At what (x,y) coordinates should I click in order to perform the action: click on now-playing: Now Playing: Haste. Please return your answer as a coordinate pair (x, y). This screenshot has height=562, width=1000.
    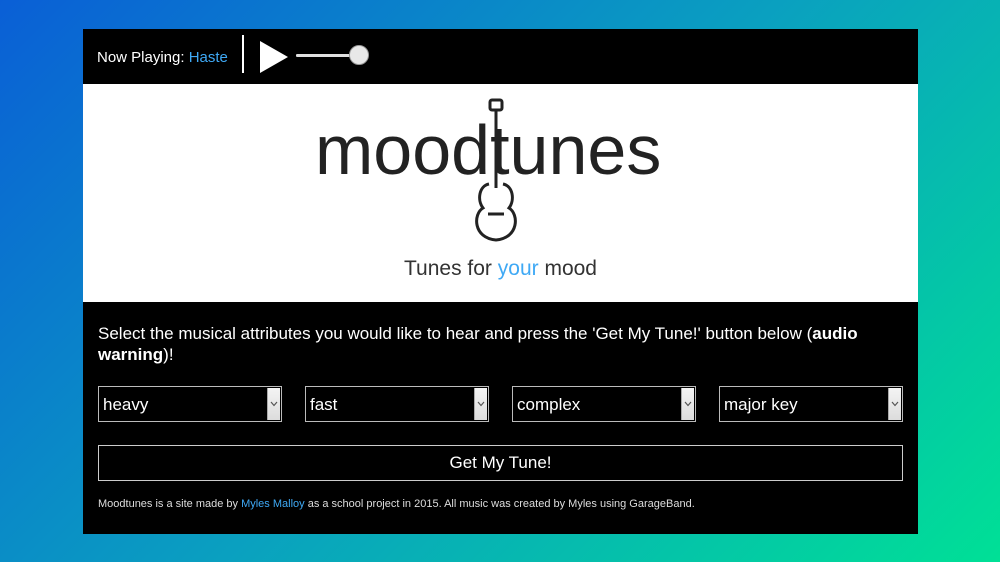
    Looking at the image, I should click on (162, 57).